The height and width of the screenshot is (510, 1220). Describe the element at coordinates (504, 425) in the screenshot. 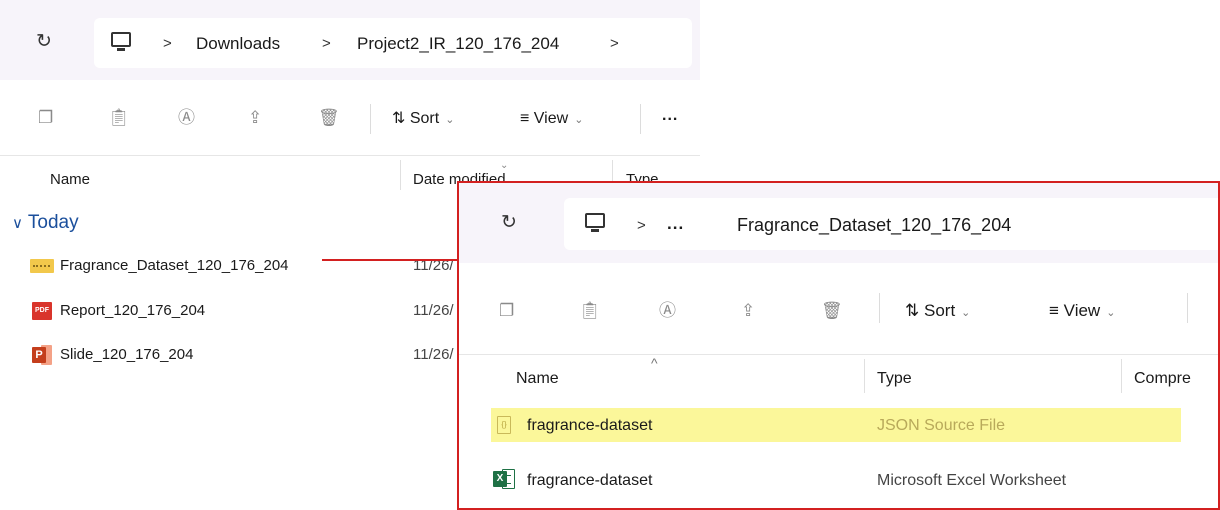

I see `json-file-icon: {}` at that location.